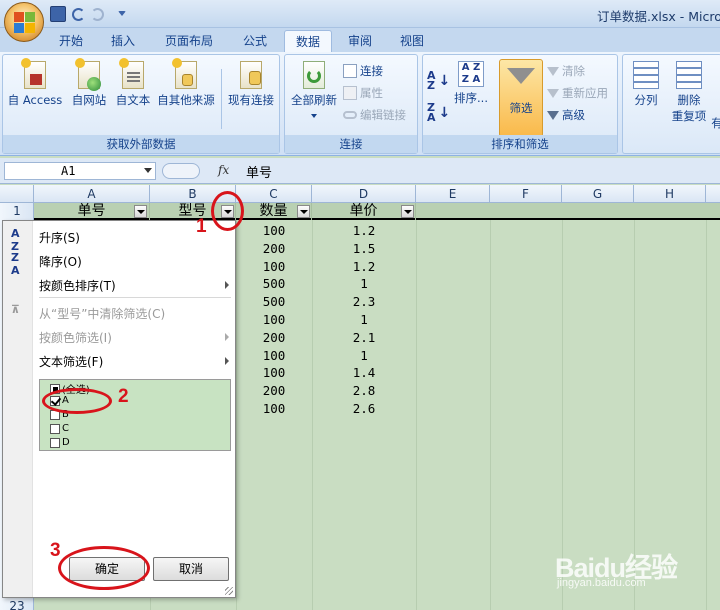  I want to click on tab-view: 视图, so click(412, 41).